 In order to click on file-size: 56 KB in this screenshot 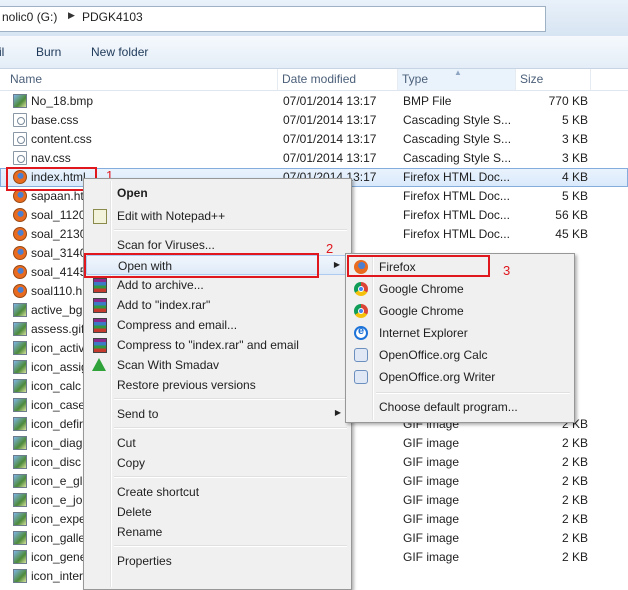, I will do `click(571, 215)`.